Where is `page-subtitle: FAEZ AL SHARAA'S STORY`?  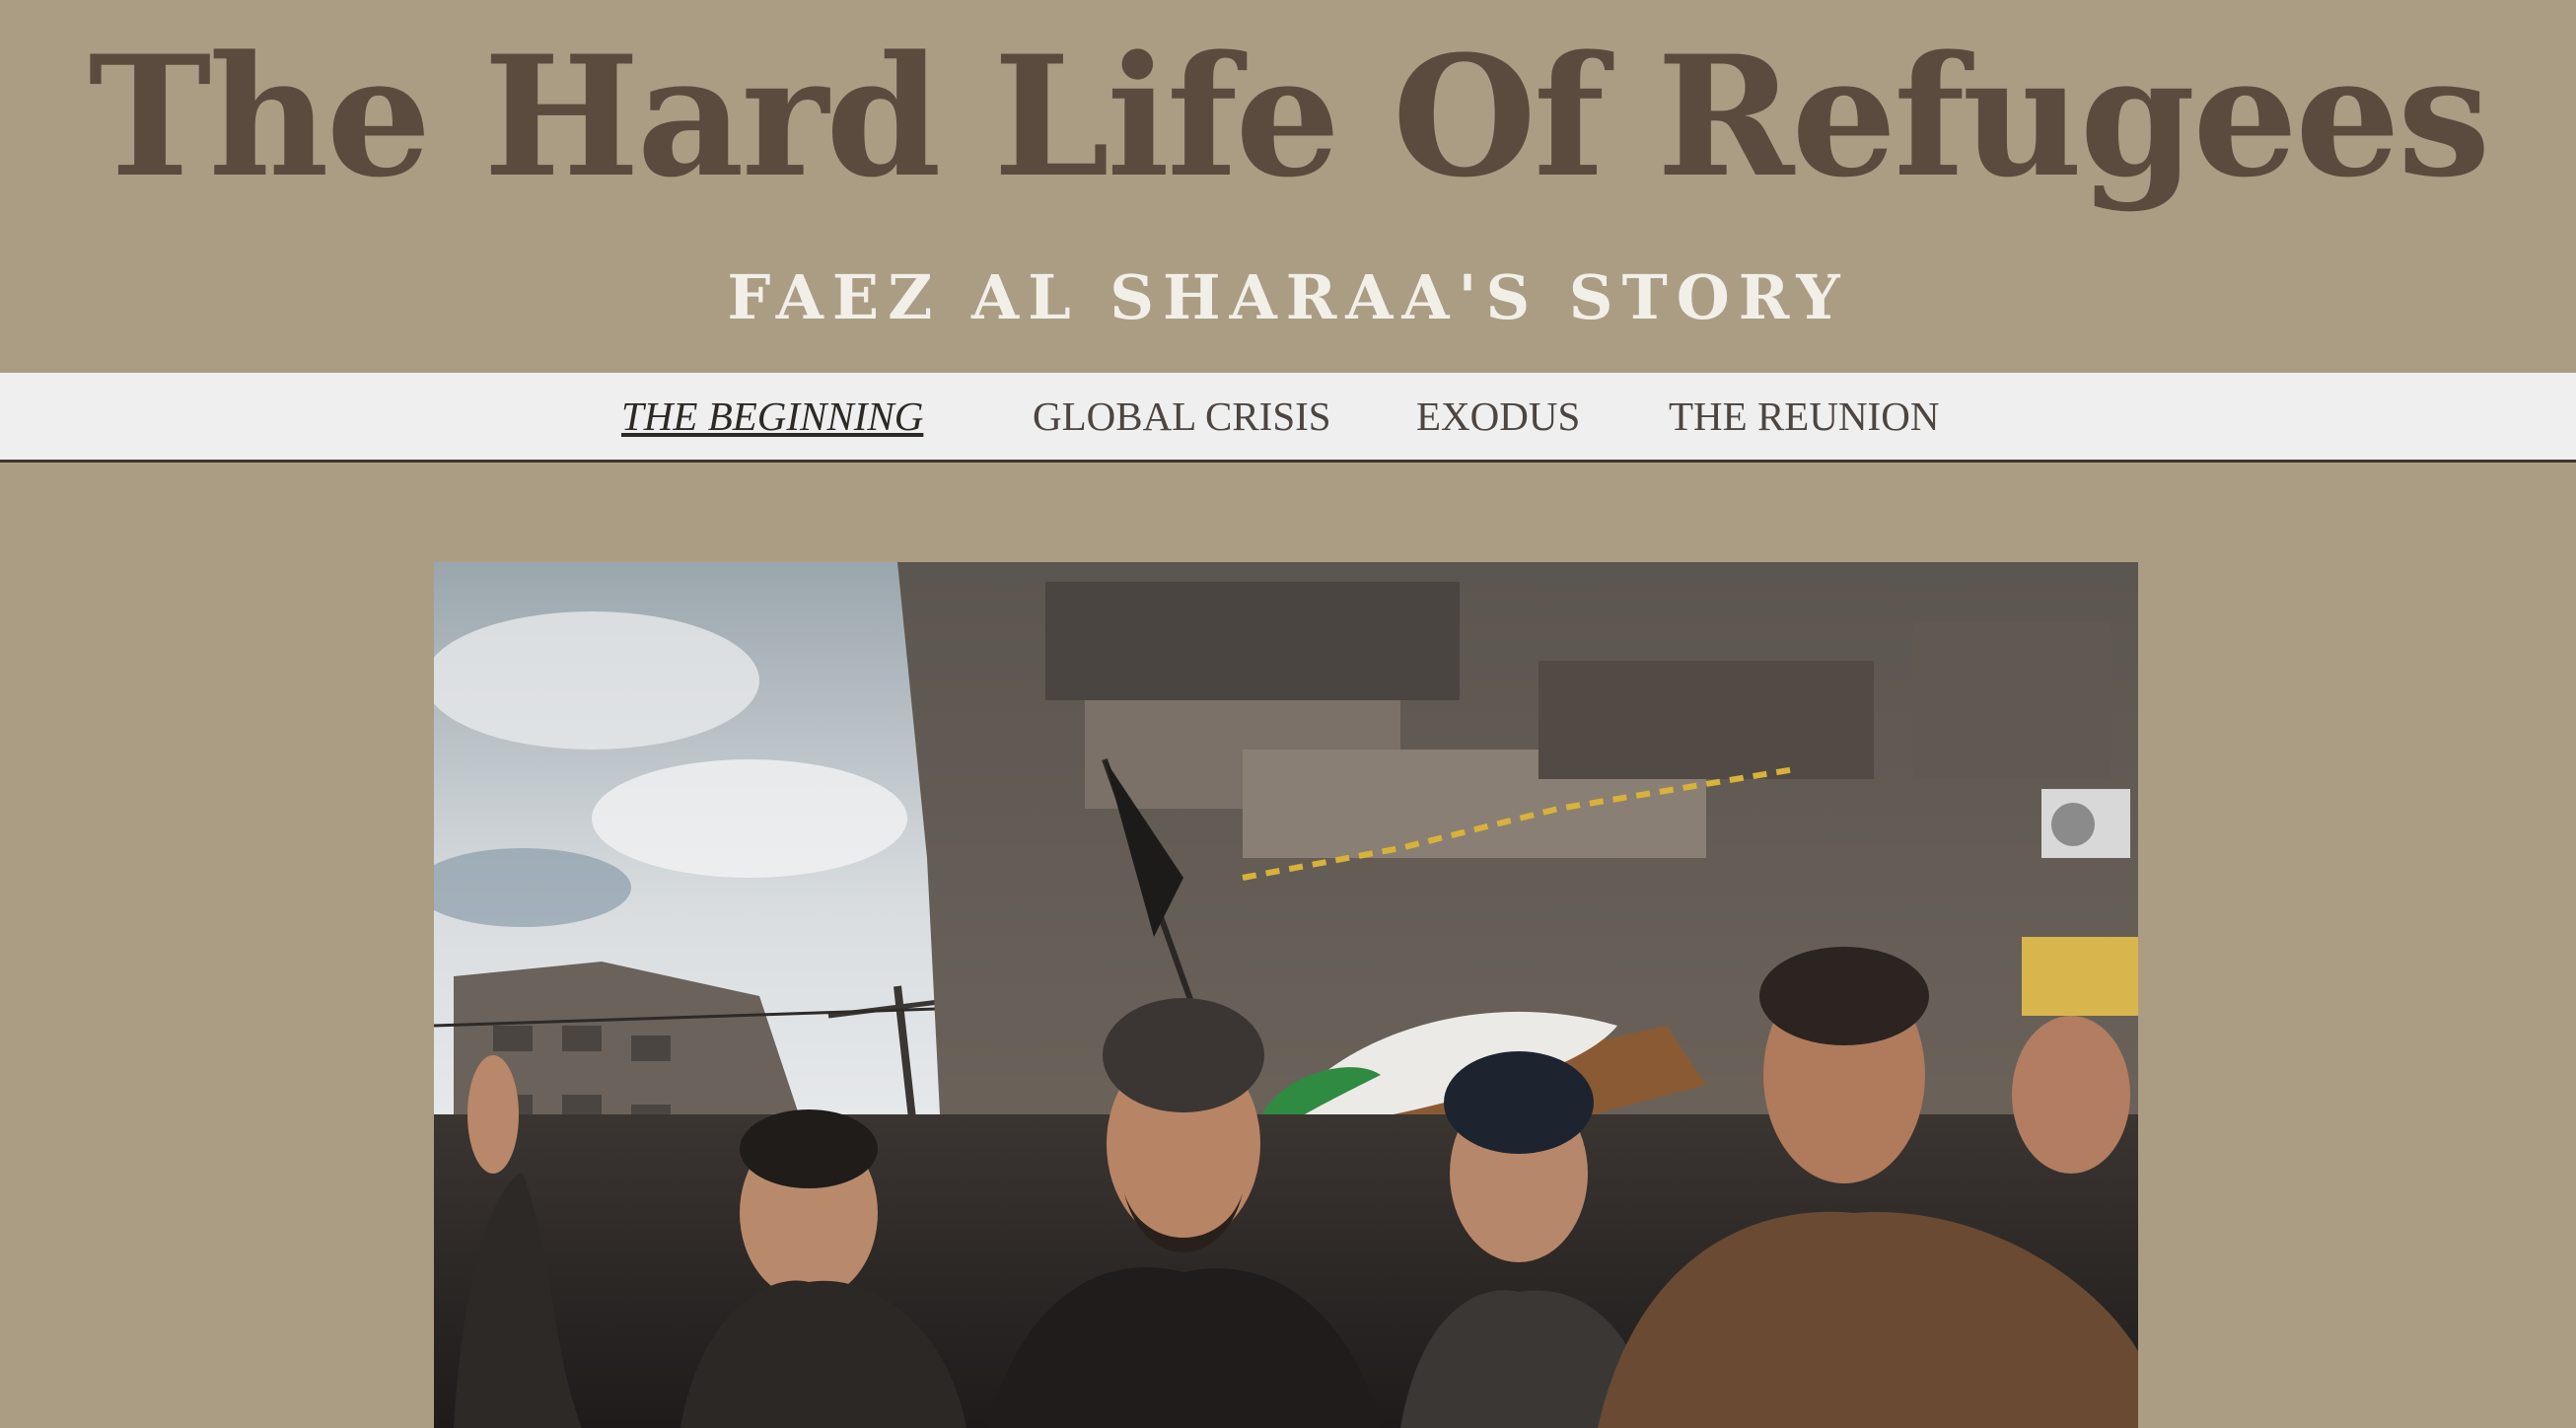
page-subtitle: FAEZ AL SHARAA'S STORY is located at coordinates (1288, 297).